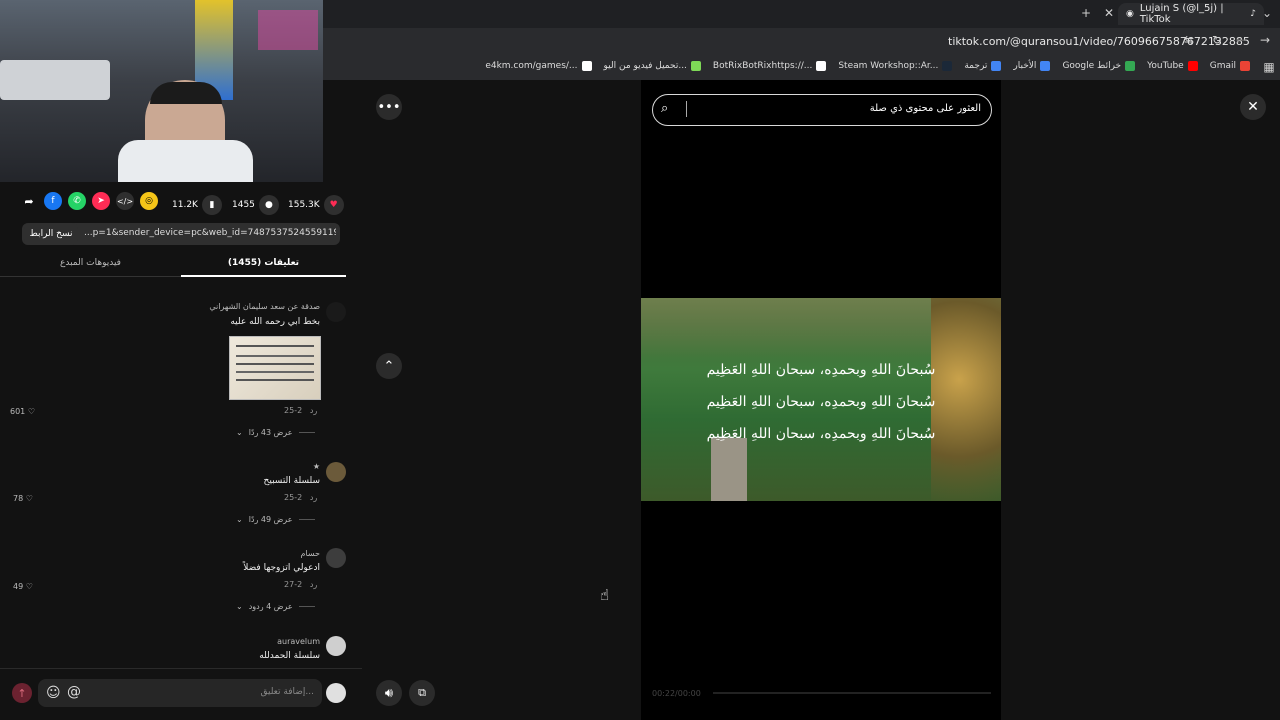 The image size is (1280, 720). What do you see at coordinates (22, 411) in the screenshot?
I see `comment-likes: 601 ♡` at bounding box center [22, 411].